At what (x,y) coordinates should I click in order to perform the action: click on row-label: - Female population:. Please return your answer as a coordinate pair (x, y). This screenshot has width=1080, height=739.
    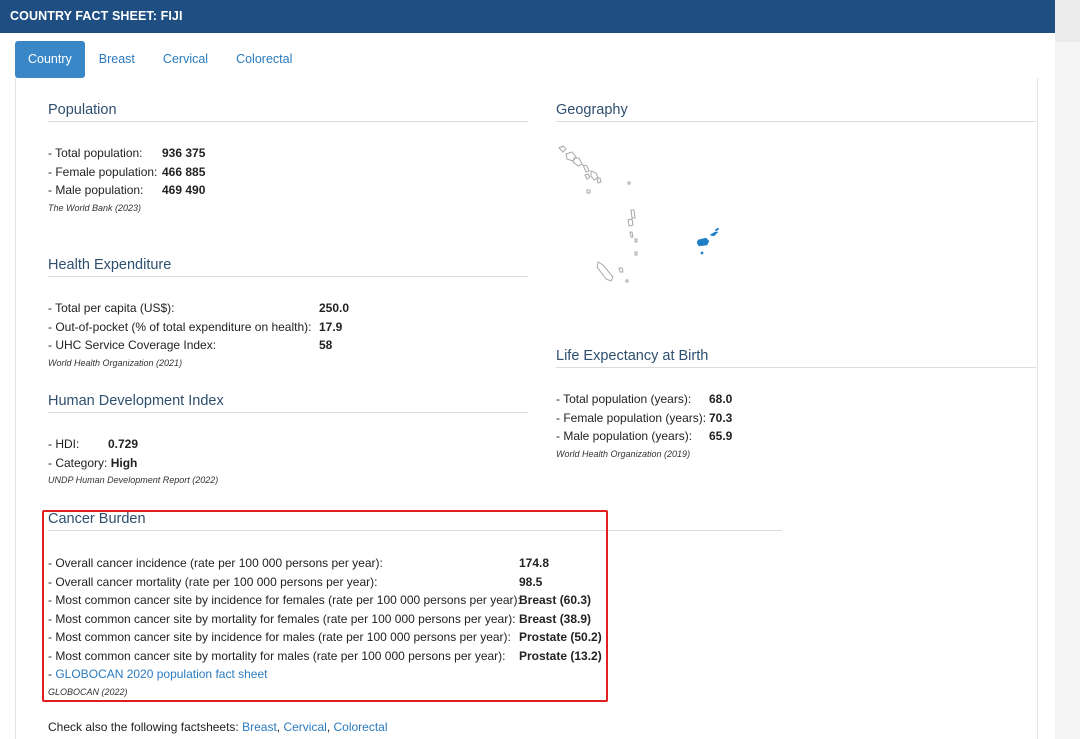
    Looking at the image, I should click on (103, 171).